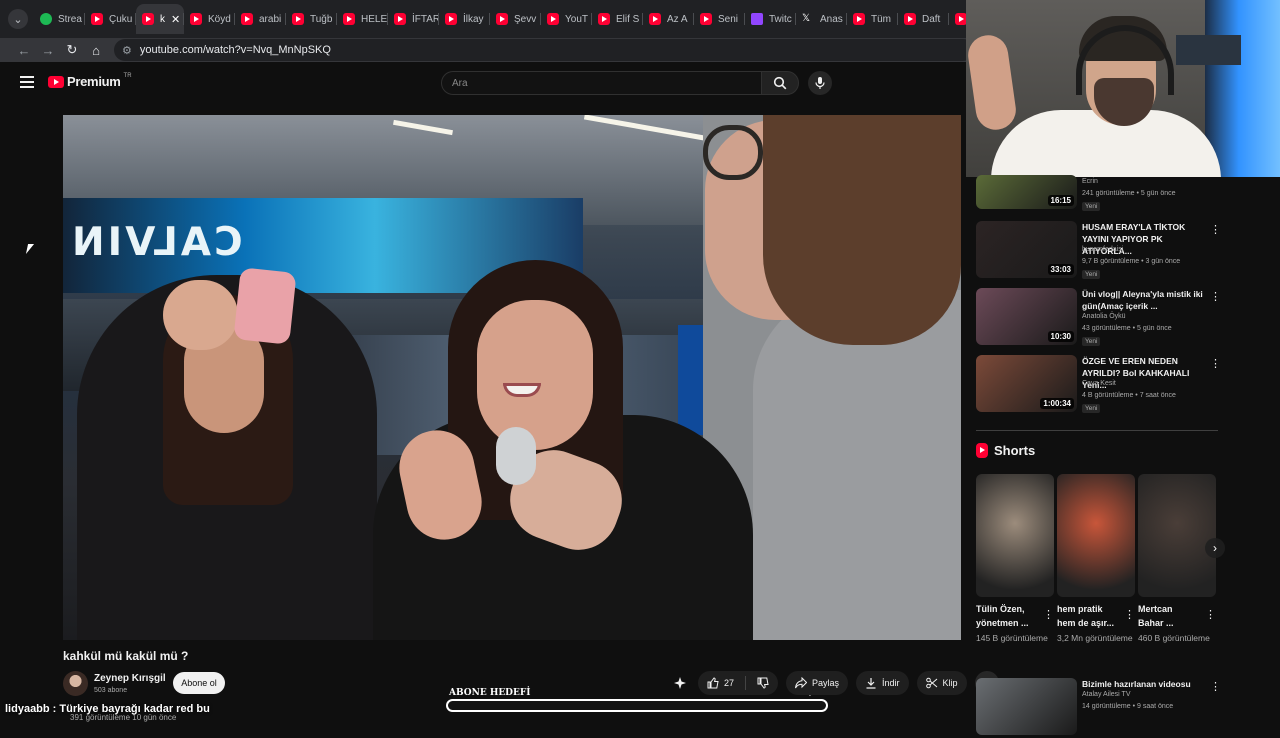  Describe the element at coordinates (923, 19) in the screenshot. I see `browser-tab: Daft` at that location.